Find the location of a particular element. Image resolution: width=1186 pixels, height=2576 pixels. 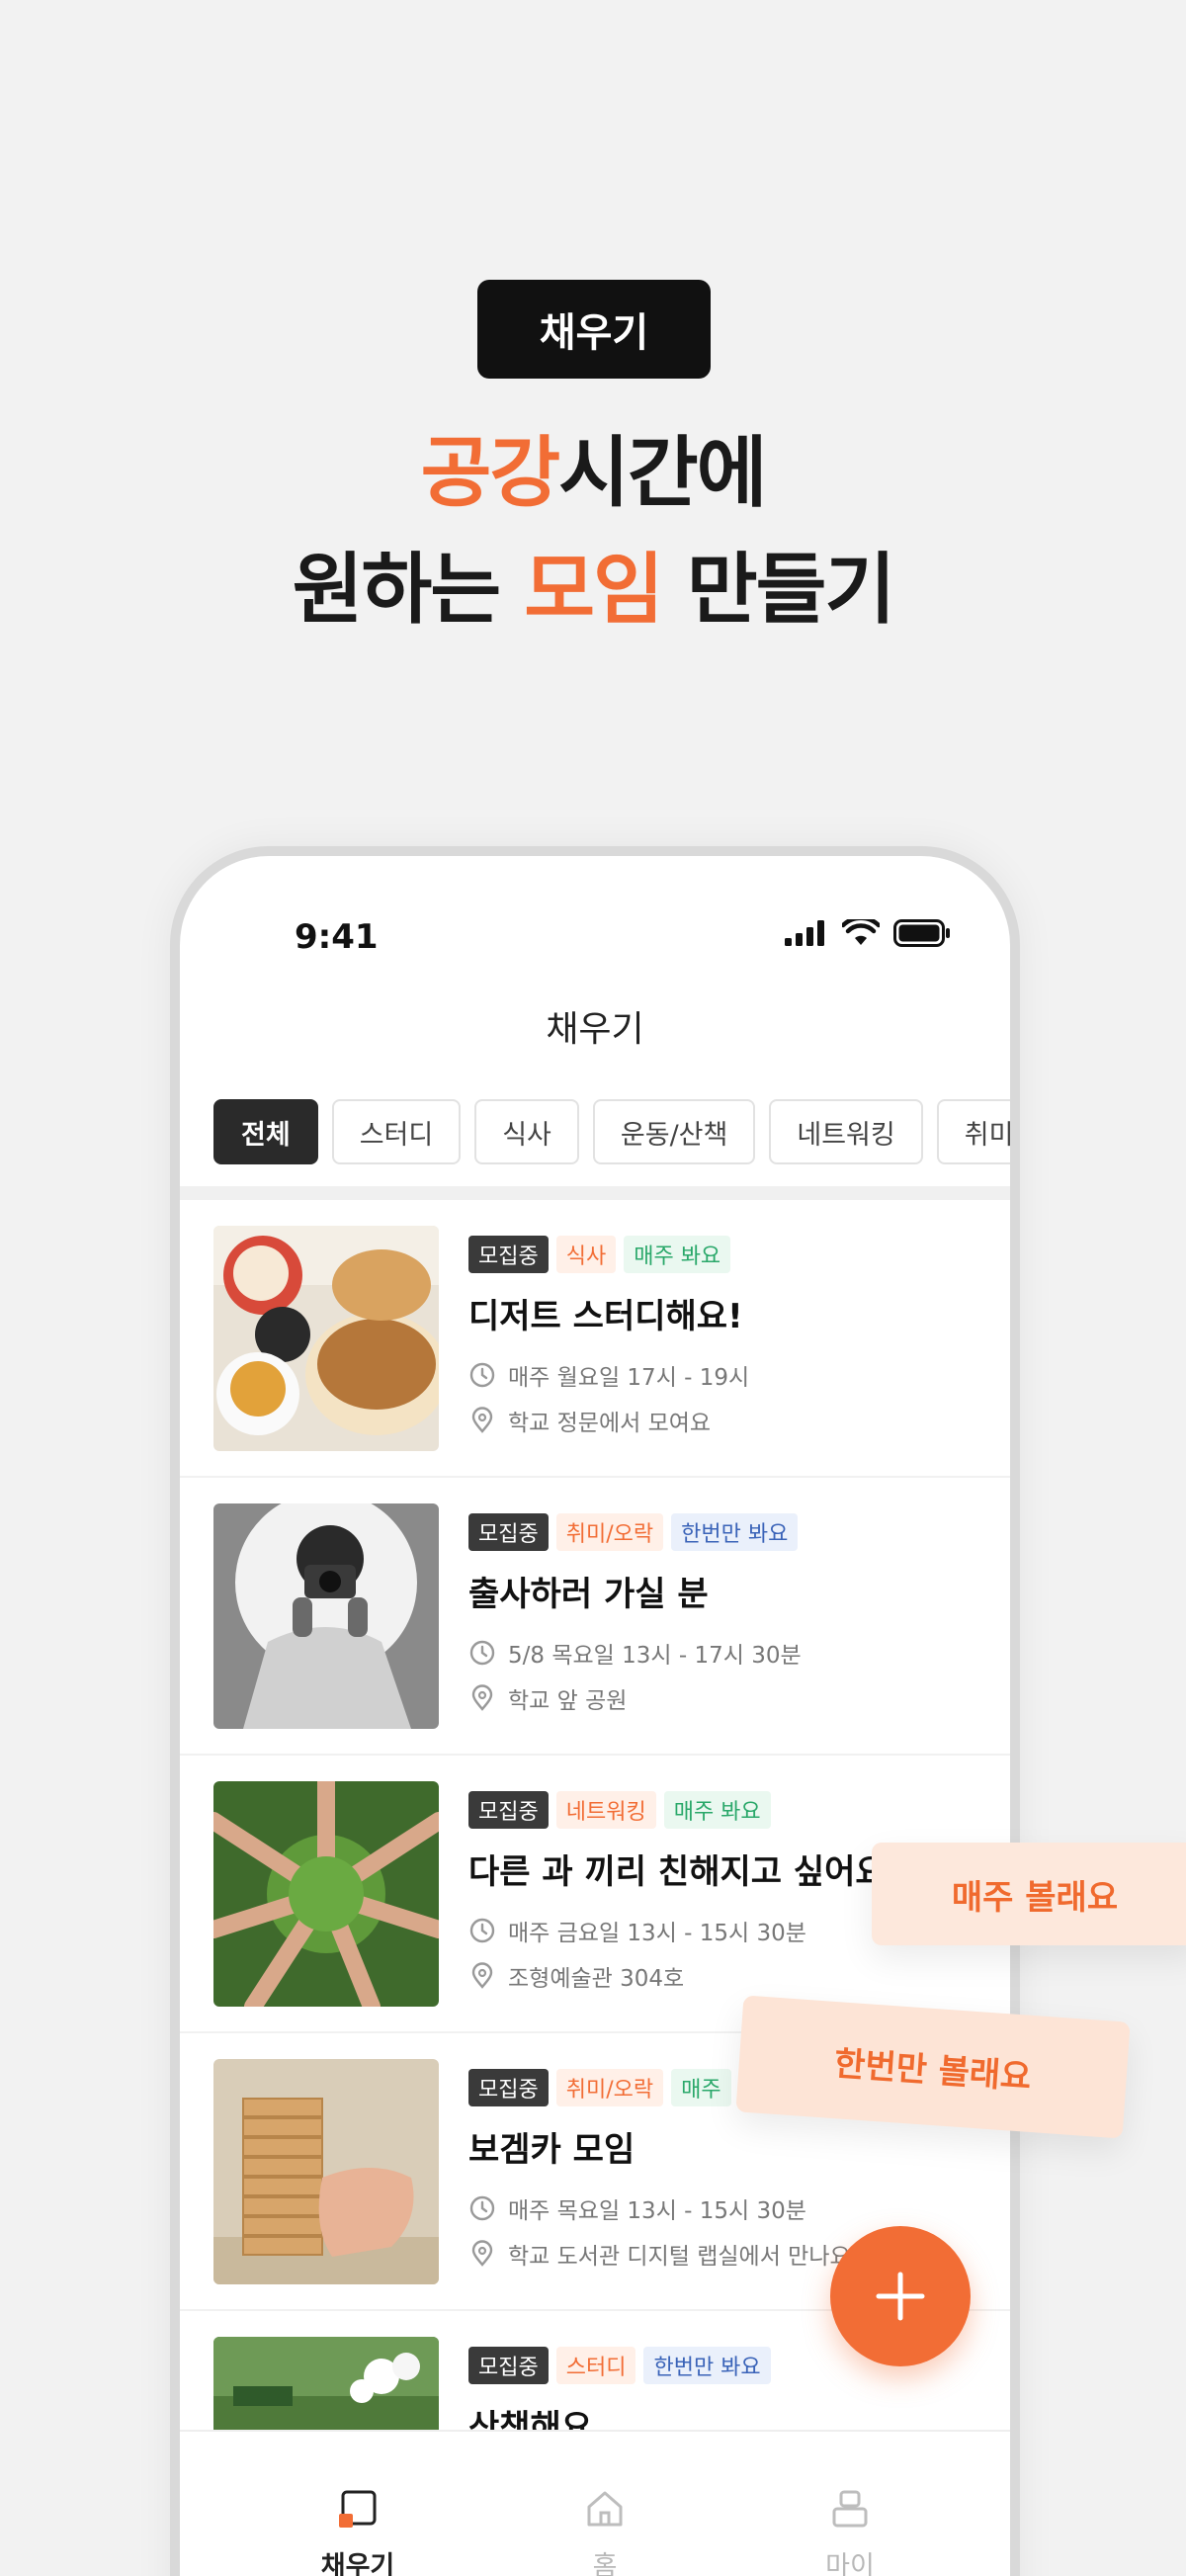

tab-meal: 식사 is located at coordinates (526, 1131).